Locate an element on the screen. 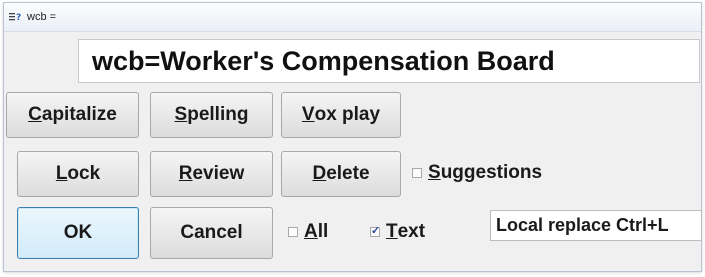  review-label: eview is located at coordinates (218, 173).